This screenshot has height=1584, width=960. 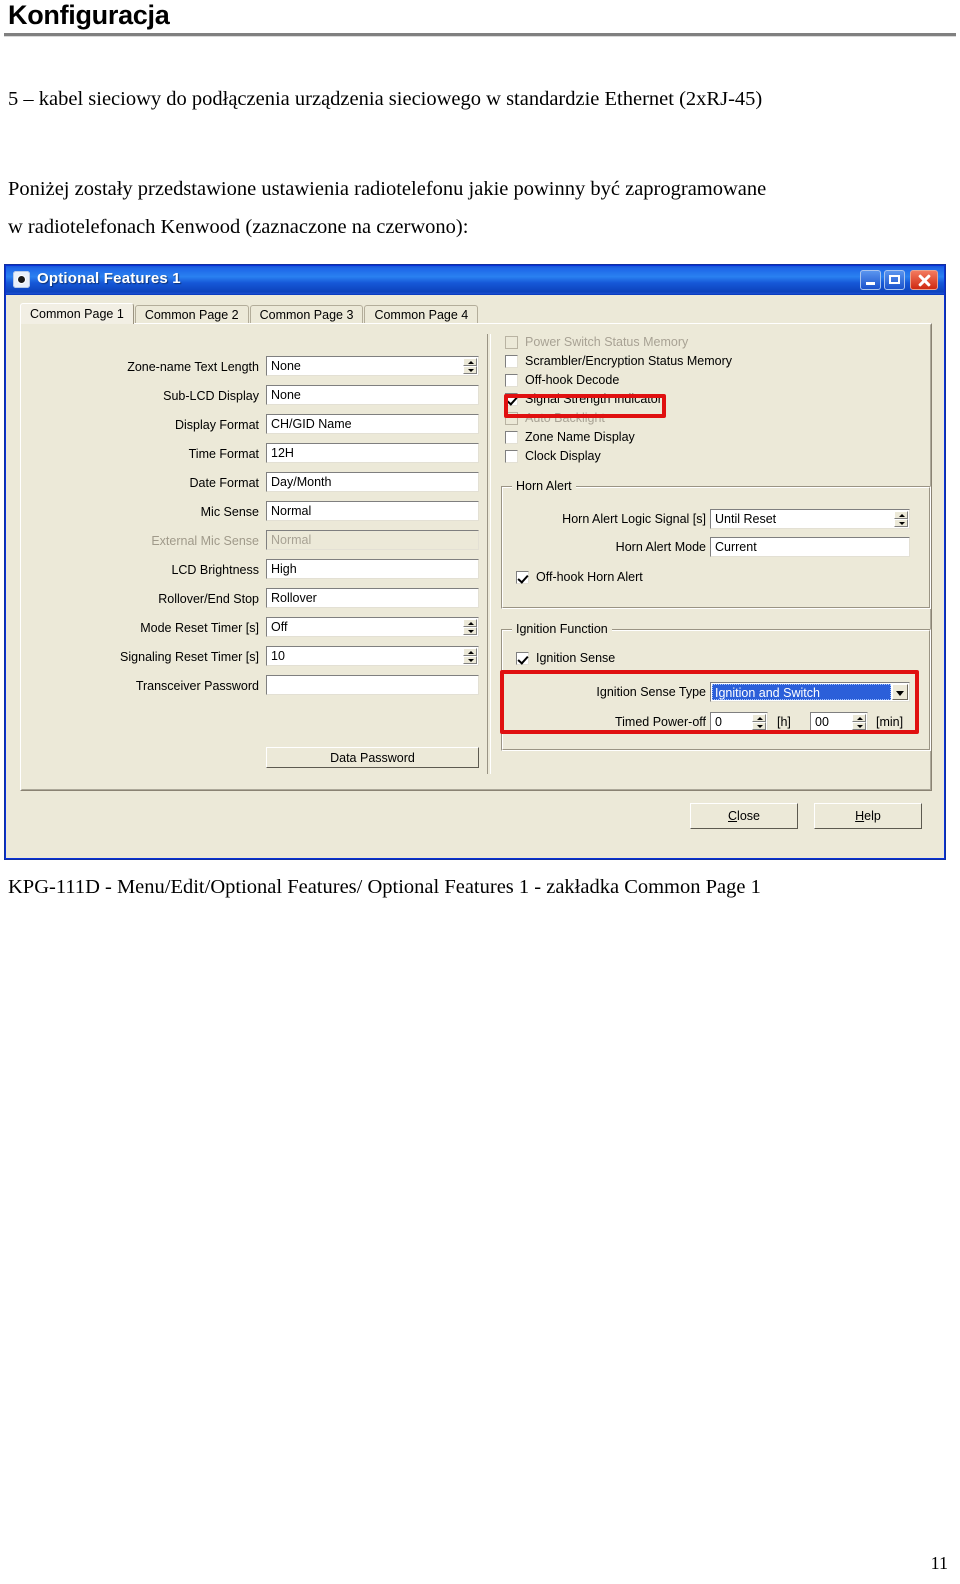 What do you see at coordinates (634, 519) in the screenshot?
I see `label-horn-alert-logic-signal: Horn Alert Logic Signal [s]` at bounding box center [634, 519].